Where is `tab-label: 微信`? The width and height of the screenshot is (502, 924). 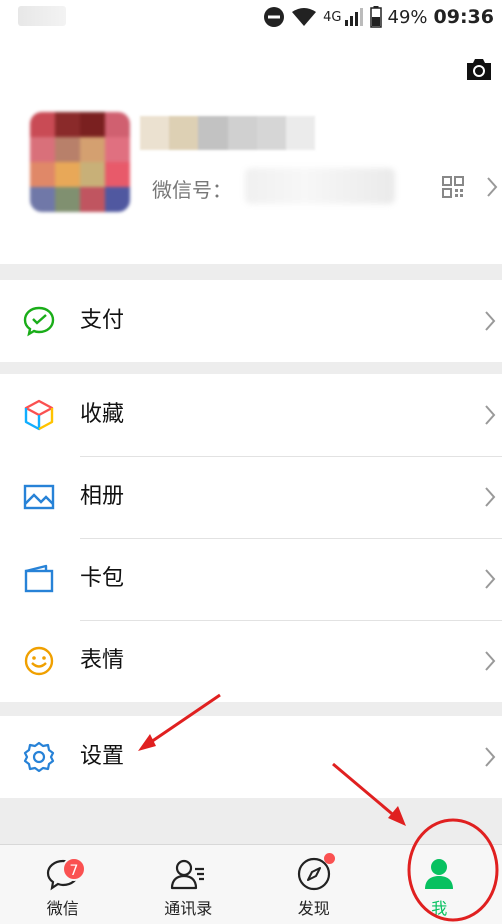
tab-label: 微信 is located at coordinates (62, 908).